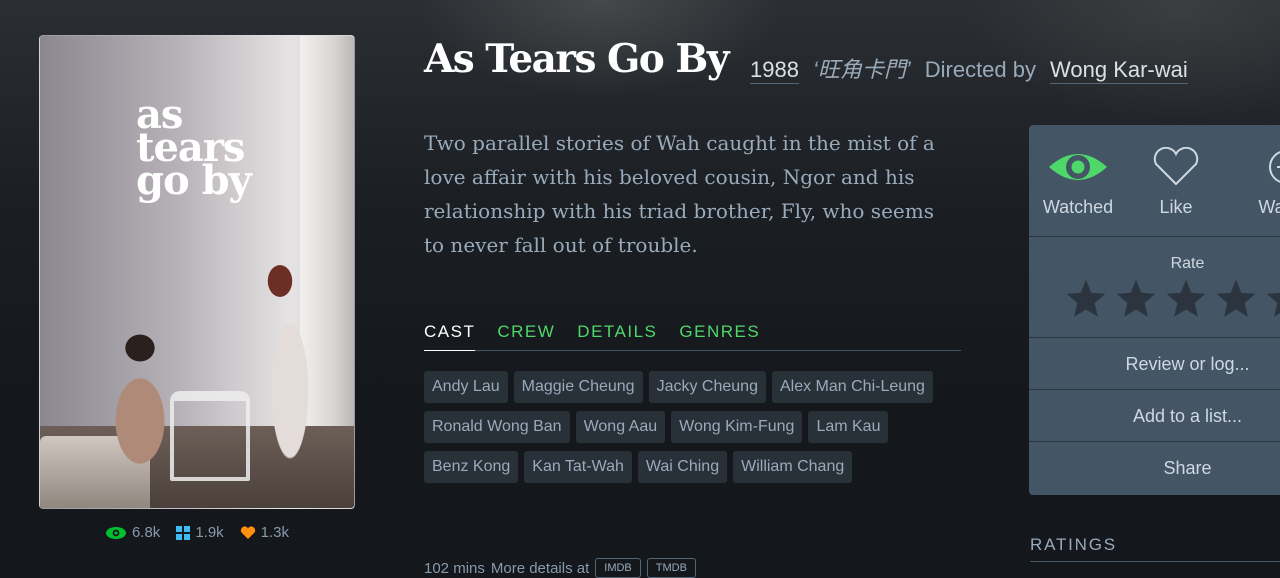  Describe the element at coordinates (774, 70) in the screenshot. I see `film-year-link: 1988` at that location.